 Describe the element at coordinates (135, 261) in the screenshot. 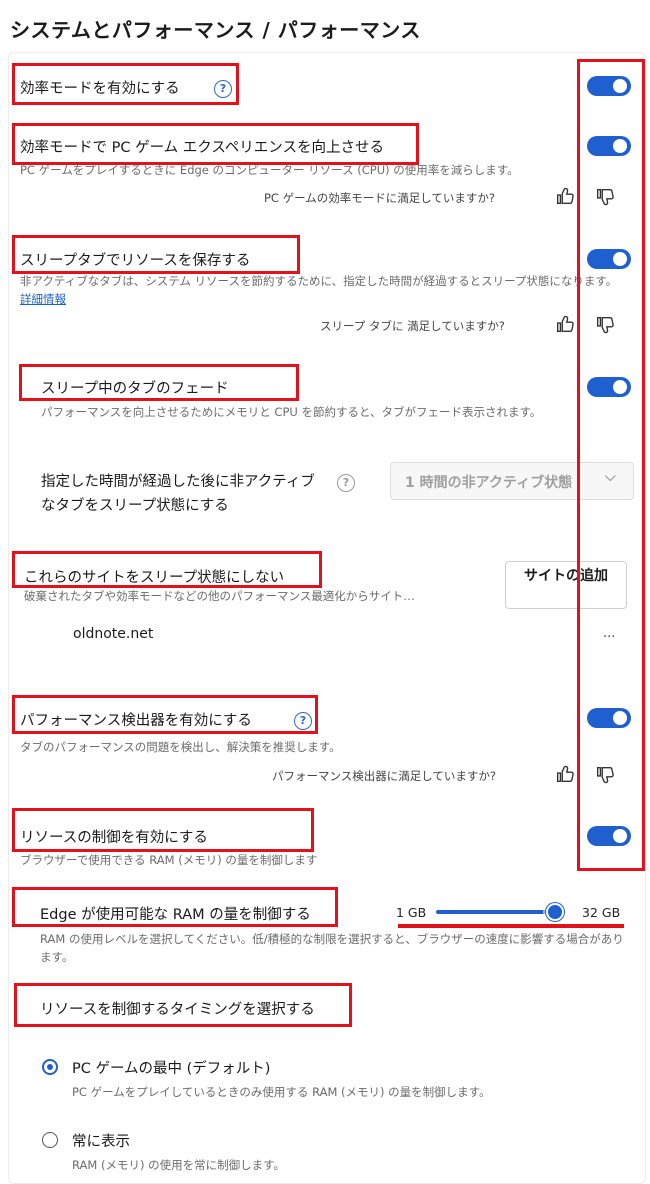

I see `sleeping-tabs-label: スリープタブでリソースを保存する` at that location.